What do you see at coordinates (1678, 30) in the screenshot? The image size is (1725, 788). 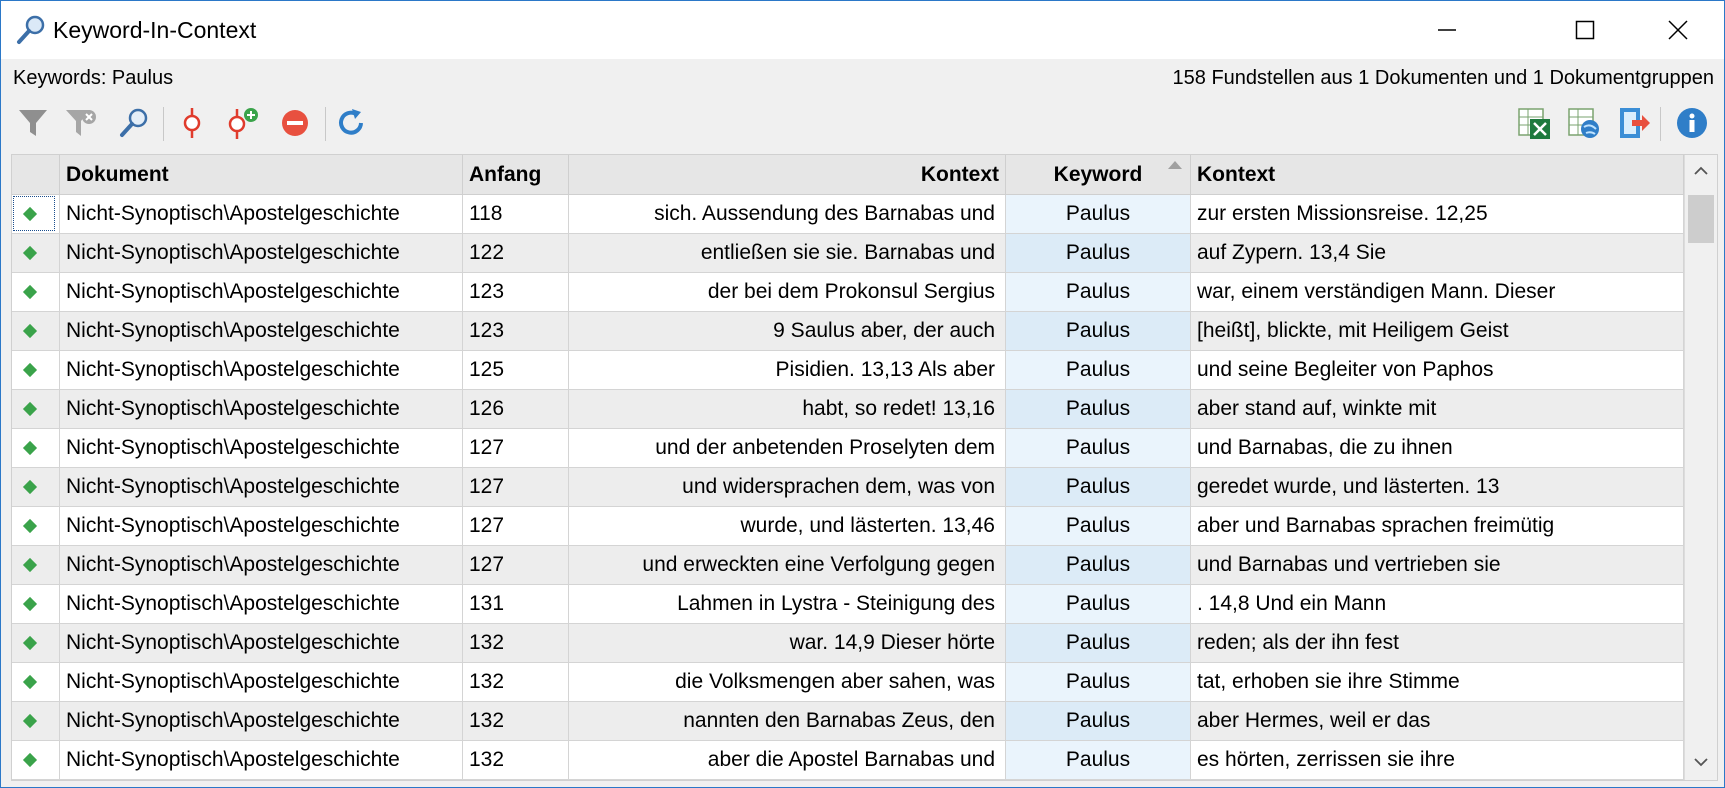 I see `close-button` at bounding box center [1678, 30].